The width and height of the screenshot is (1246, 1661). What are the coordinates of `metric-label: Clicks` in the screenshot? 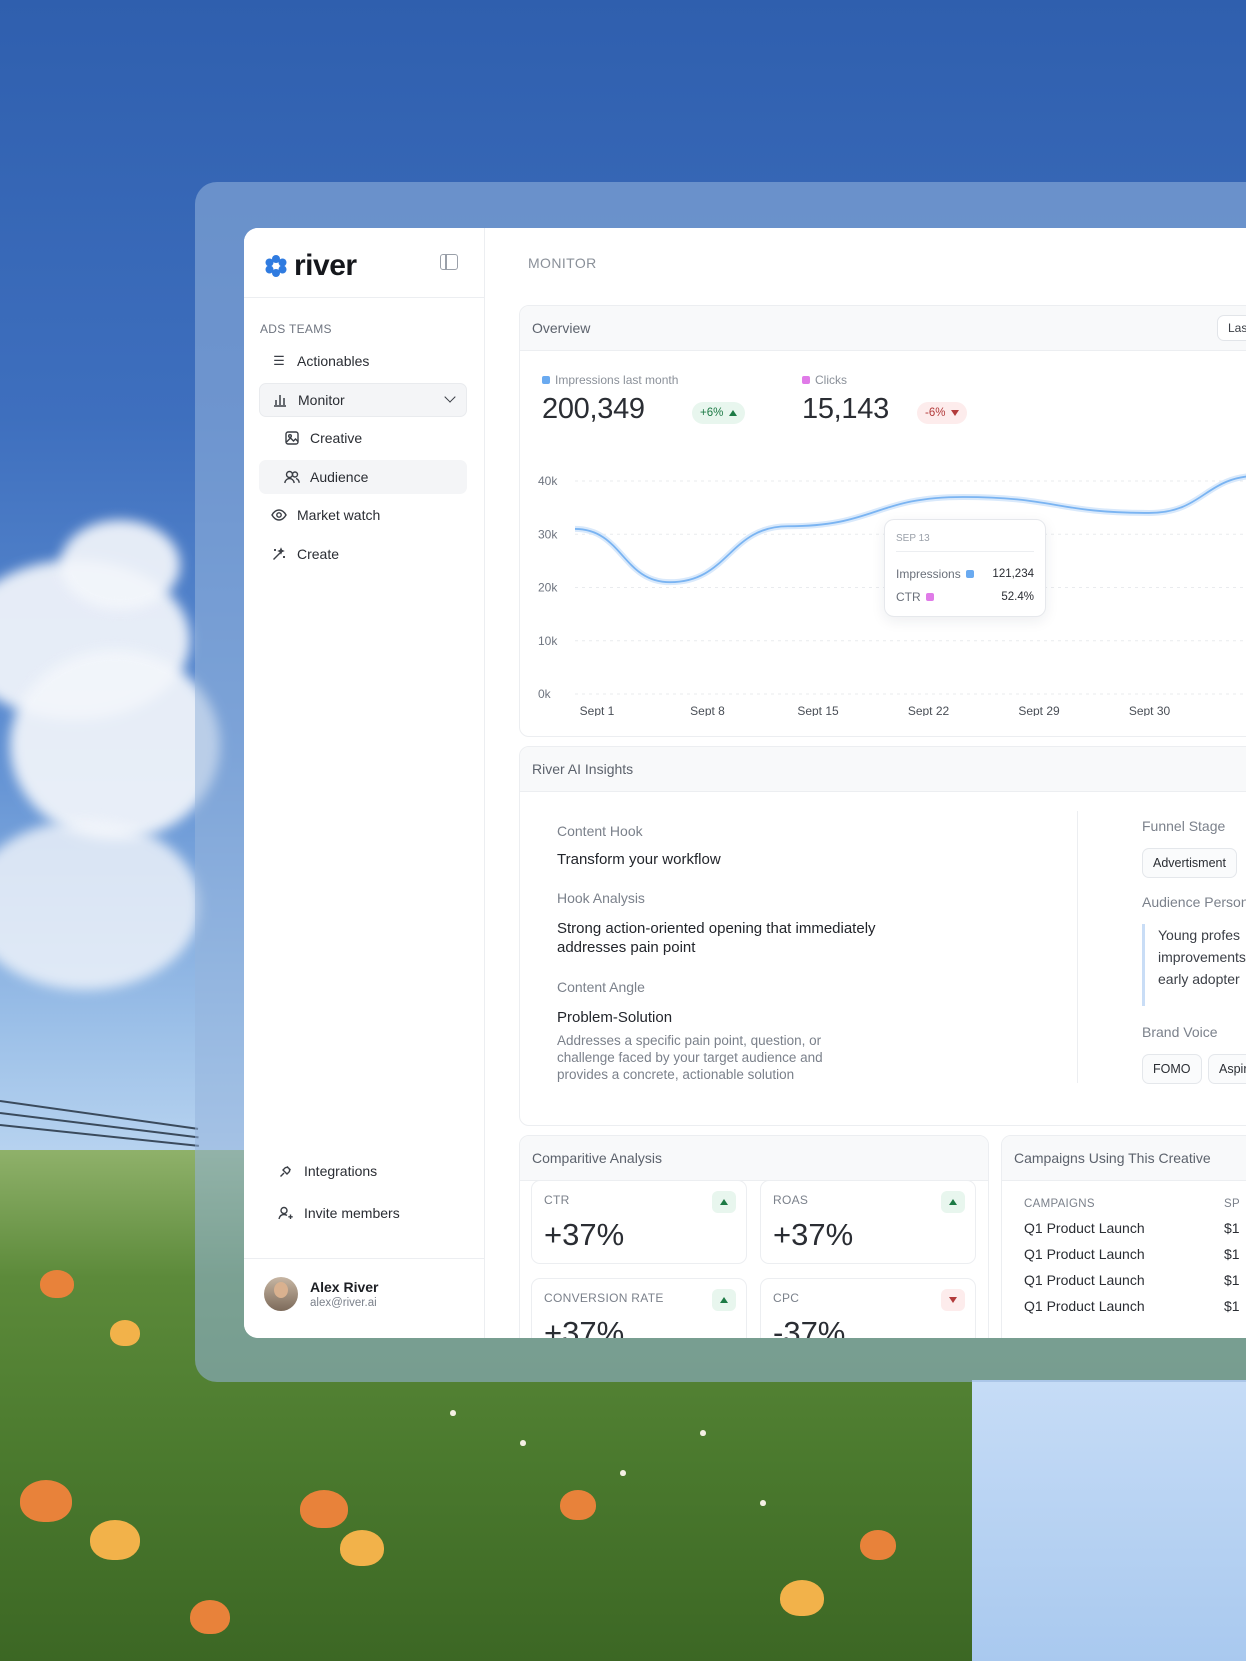 It's located at (831, 380).